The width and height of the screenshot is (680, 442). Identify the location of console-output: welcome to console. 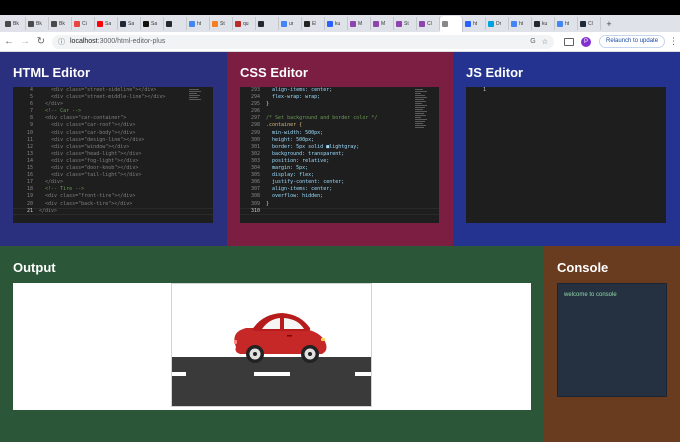
(612, 340).